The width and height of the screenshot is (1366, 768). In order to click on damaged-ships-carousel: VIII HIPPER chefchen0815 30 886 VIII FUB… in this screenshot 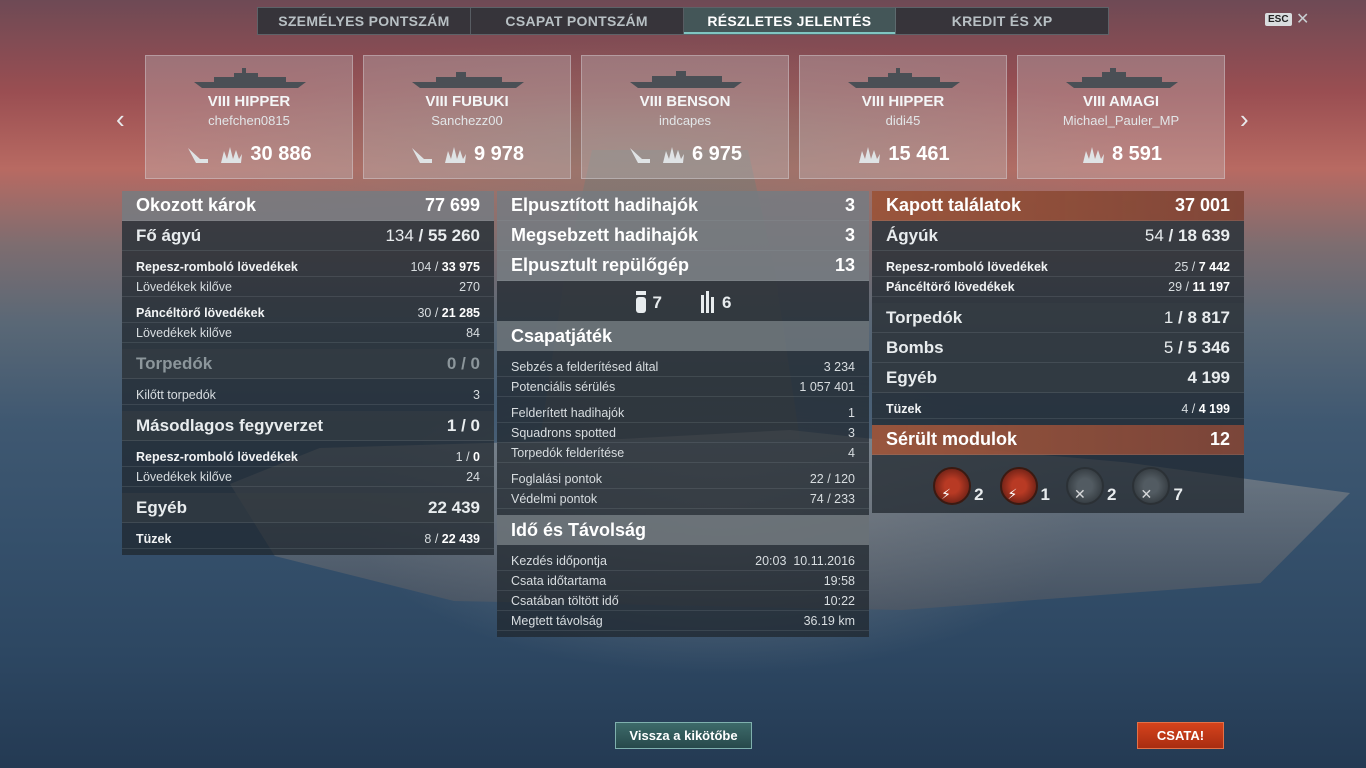, I will do `click(685, 117)`.